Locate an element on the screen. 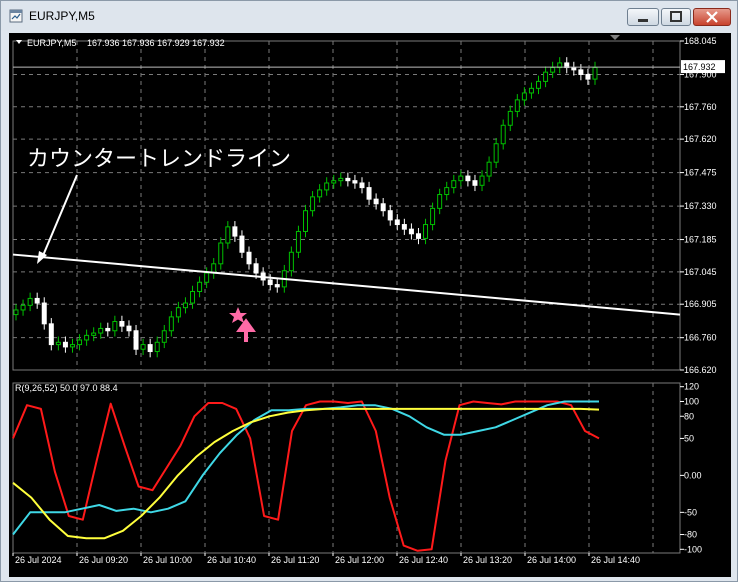  close-button is located at coordinates (712, 17).